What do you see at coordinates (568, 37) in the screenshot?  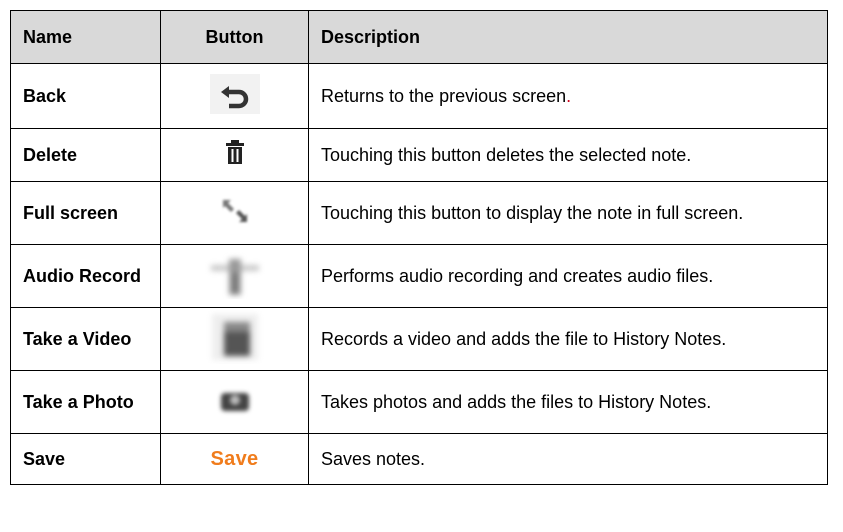 I see `header-description: Description` at bounding box center [568, 37].